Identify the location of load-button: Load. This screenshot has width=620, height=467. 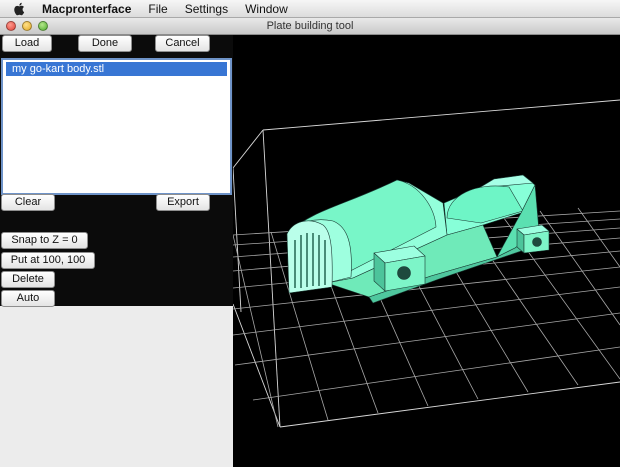
(27, 43).